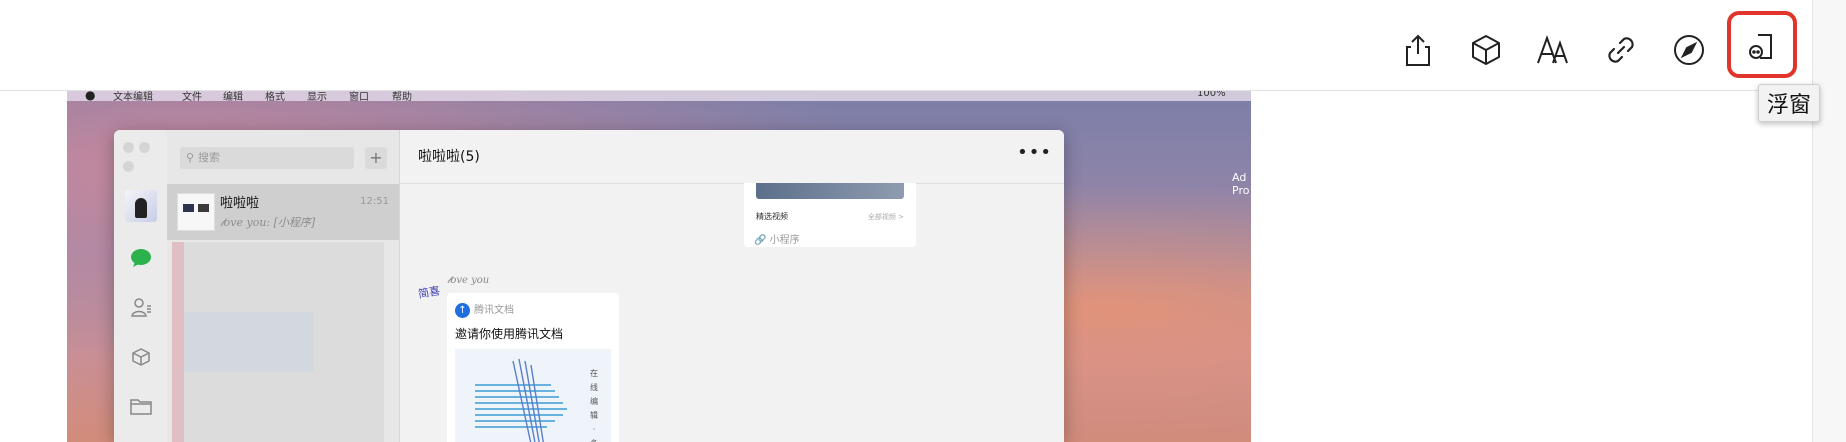 This screenshot has width=1846, height=442. I want to click on minimize-window-button, so click(144, 147).